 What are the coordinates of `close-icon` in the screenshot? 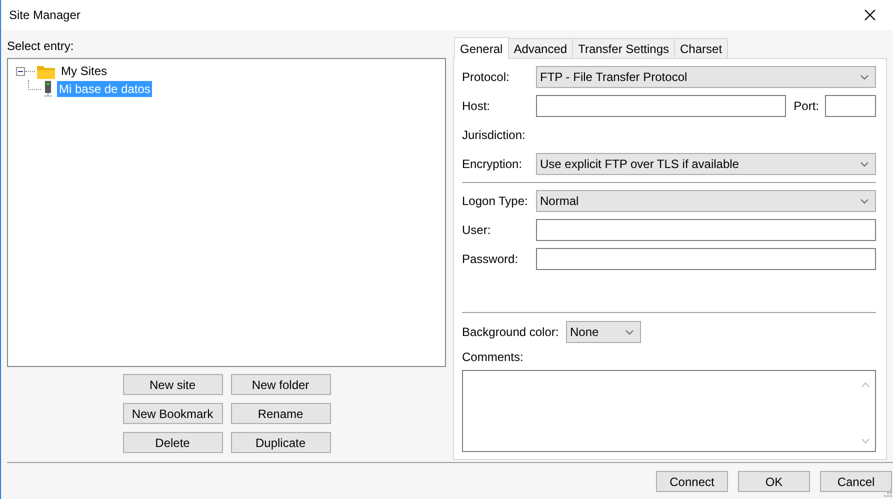 It's located at (870, 15).